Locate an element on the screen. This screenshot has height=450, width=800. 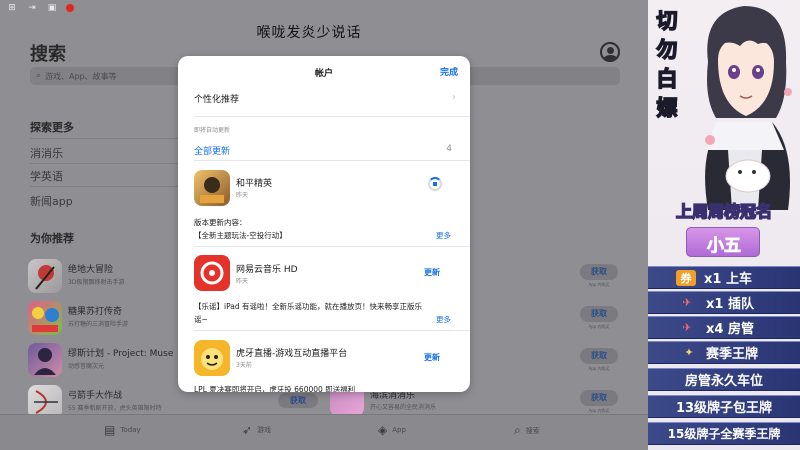
update-all-button: 全部更新 is located at coordinates (212, 150).